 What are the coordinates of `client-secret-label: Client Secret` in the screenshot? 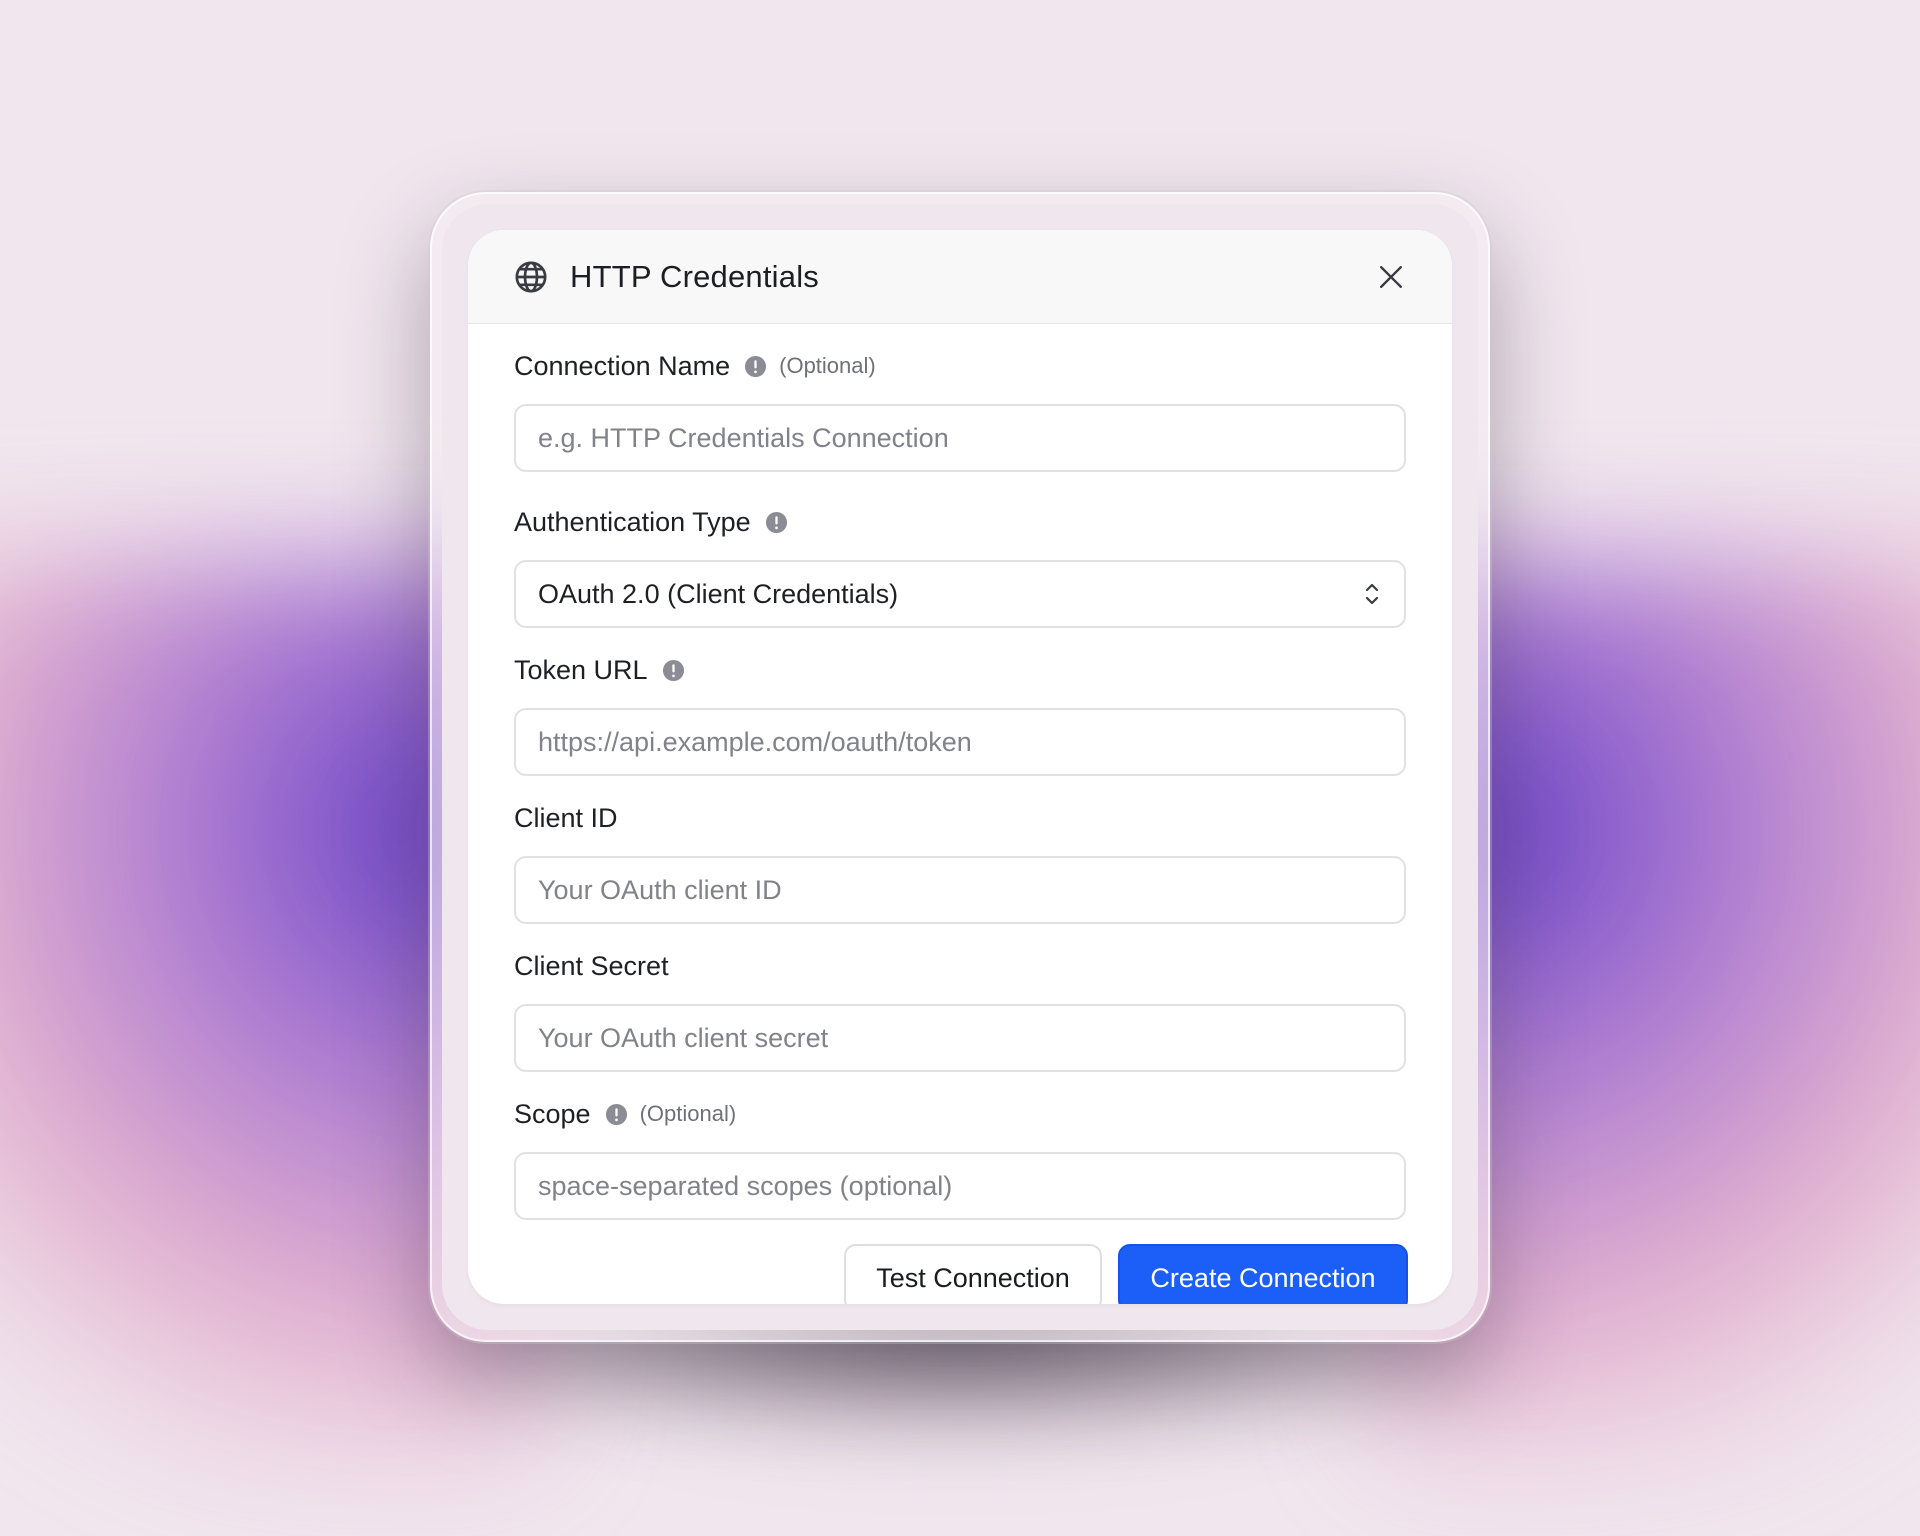 It's located at (591, 965).